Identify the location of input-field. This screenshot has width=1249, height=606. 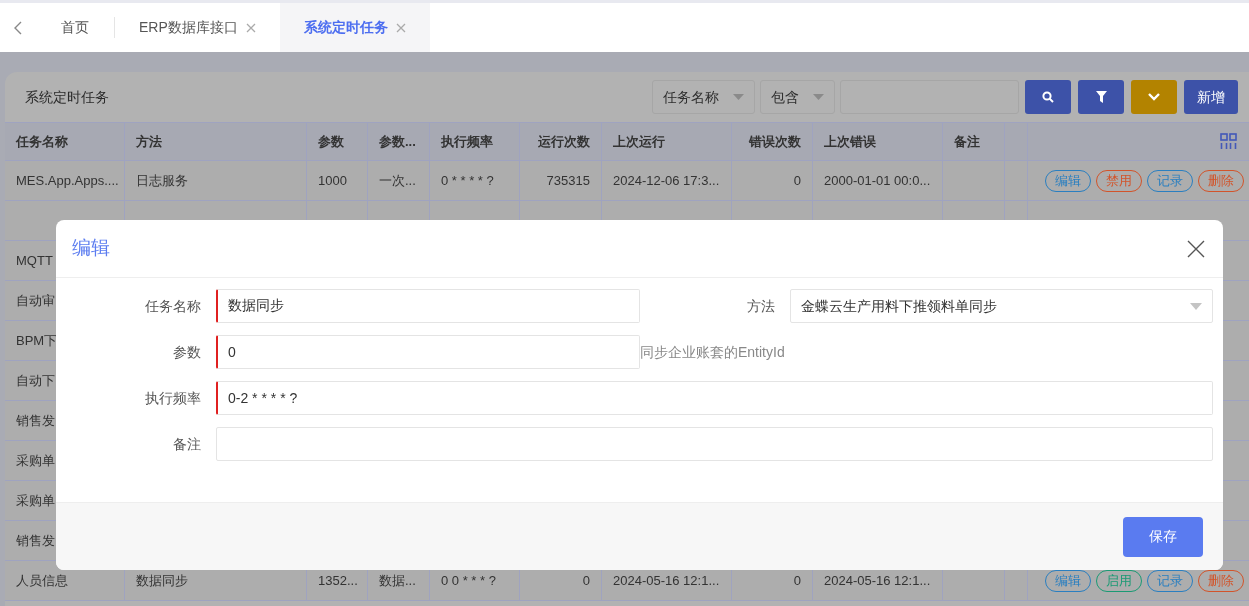
(714, 444).